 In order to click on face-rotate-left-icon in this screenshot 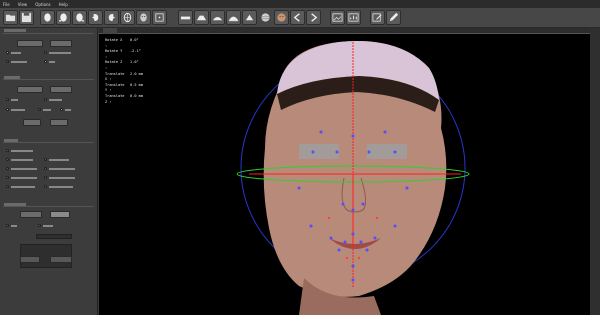, I will do `click(62, 18)`.